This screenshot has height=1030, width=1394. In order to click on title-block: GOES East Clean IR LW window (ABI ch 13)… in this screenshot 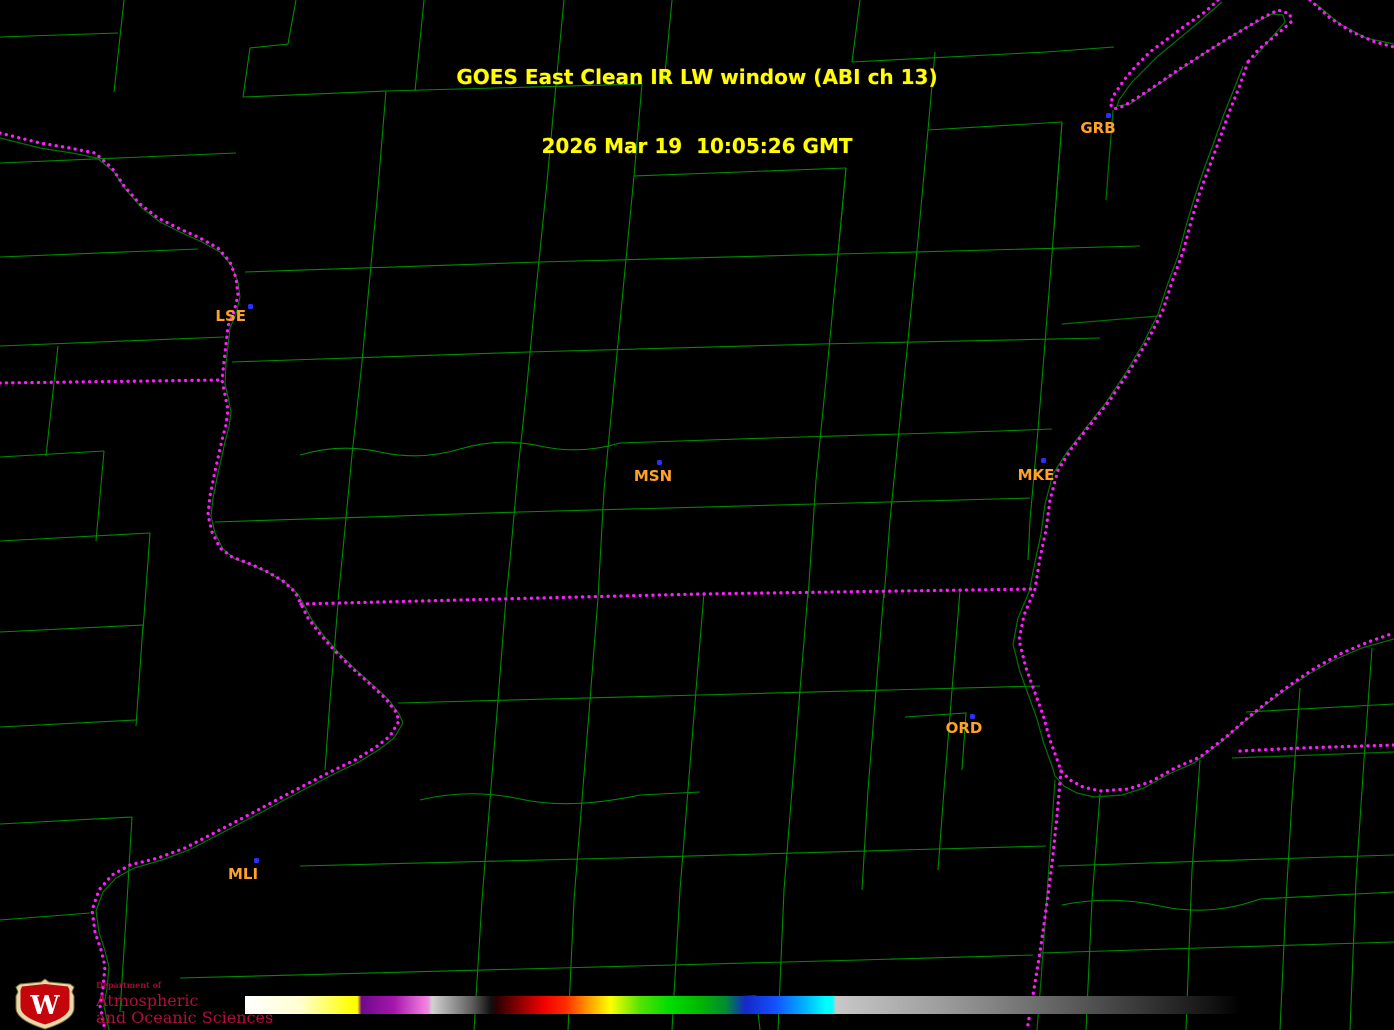, I will do `click(696, 112)`.